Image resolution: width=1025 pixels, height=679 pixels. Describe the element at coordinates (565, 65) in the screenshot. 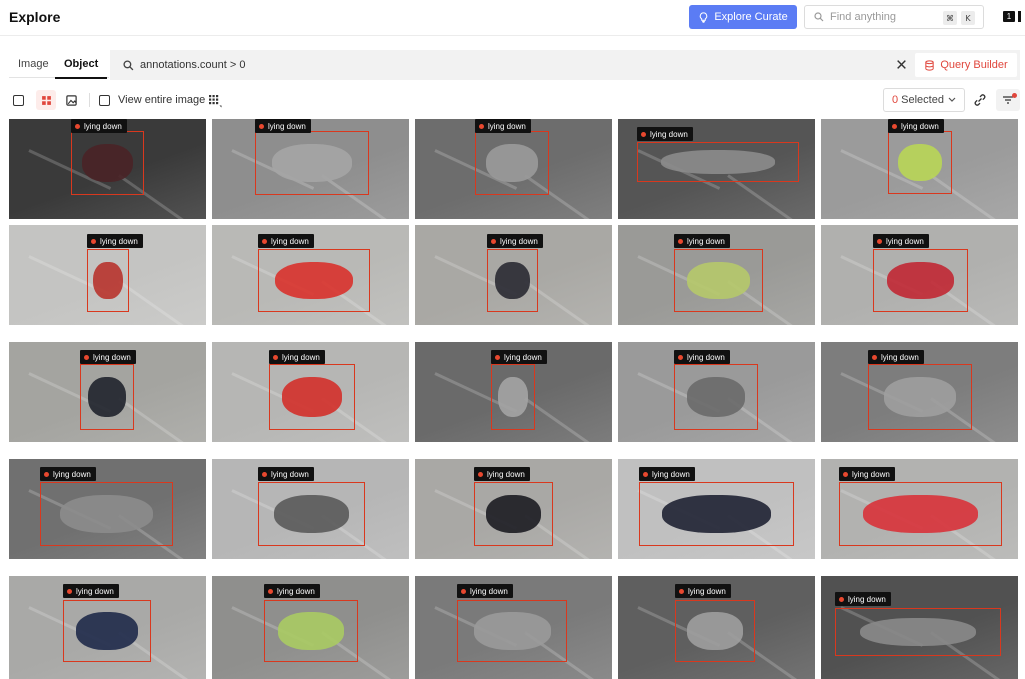

I see `query-bar: annotations.count > 0 Query Builder` at that location.